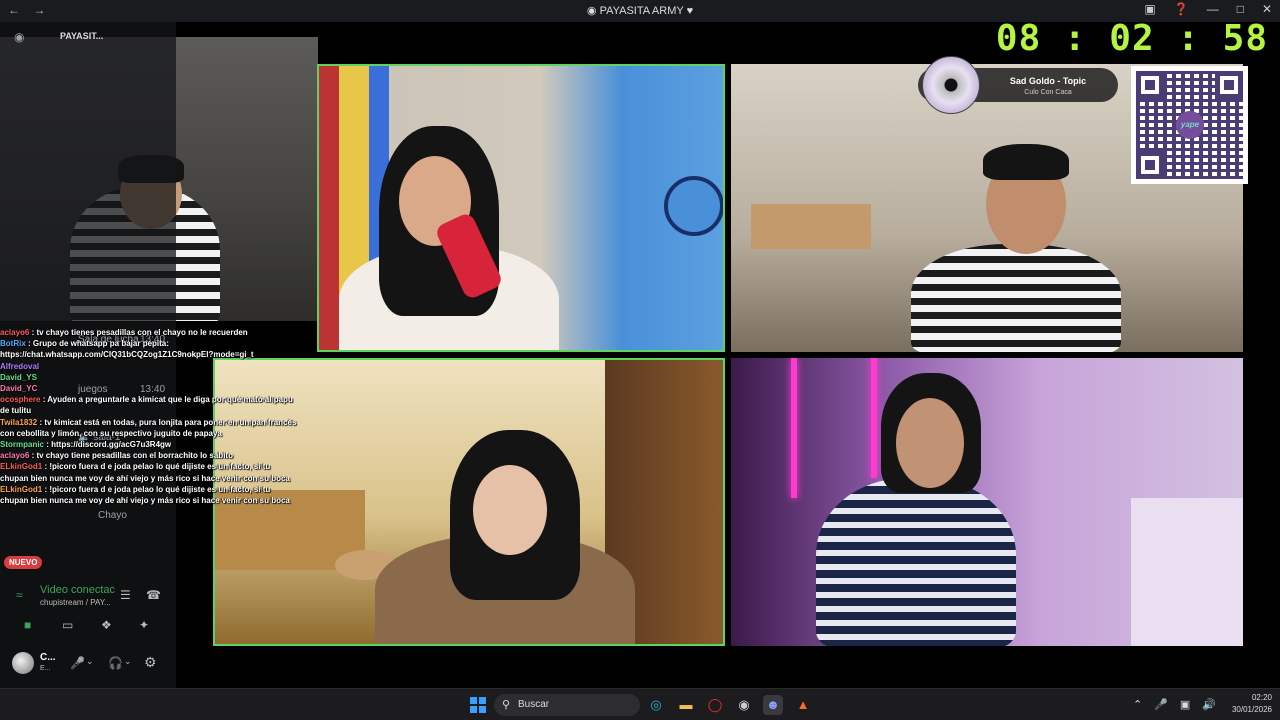 The height and width of the screenshot is (720, 1280). What do you see at coordinates (112, 515) in the screenshot?
I see `channel-item: Chayo` at bounding box center [112, 515].